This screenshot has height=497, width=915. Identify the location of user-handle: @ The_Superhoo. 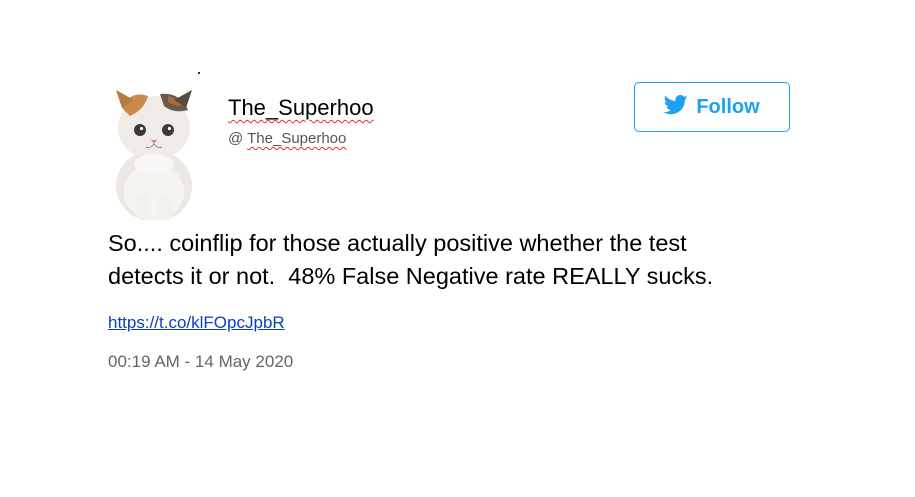
(287, 139).